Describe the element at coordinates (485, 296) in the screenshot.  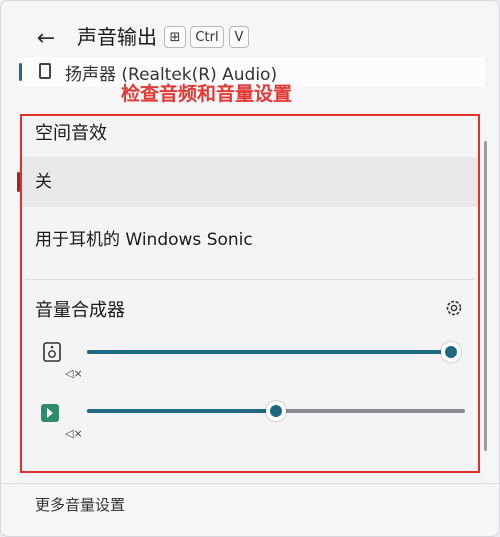
I see `scrollbar` at that location.